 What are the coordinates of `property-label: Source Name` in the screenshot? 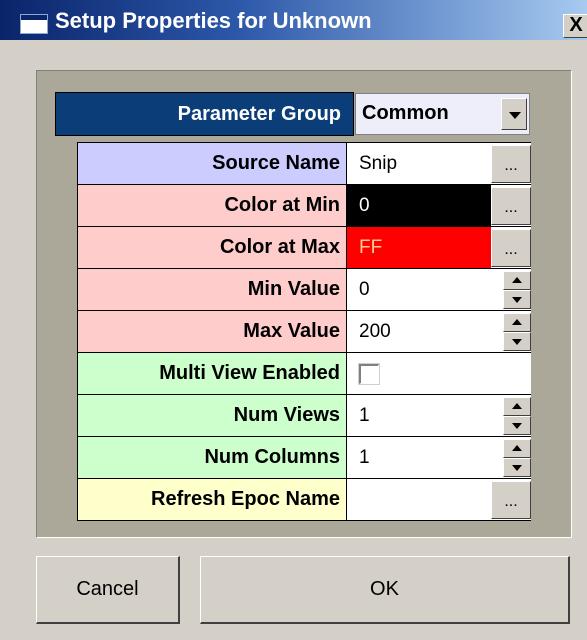 It's located at (212, 164).